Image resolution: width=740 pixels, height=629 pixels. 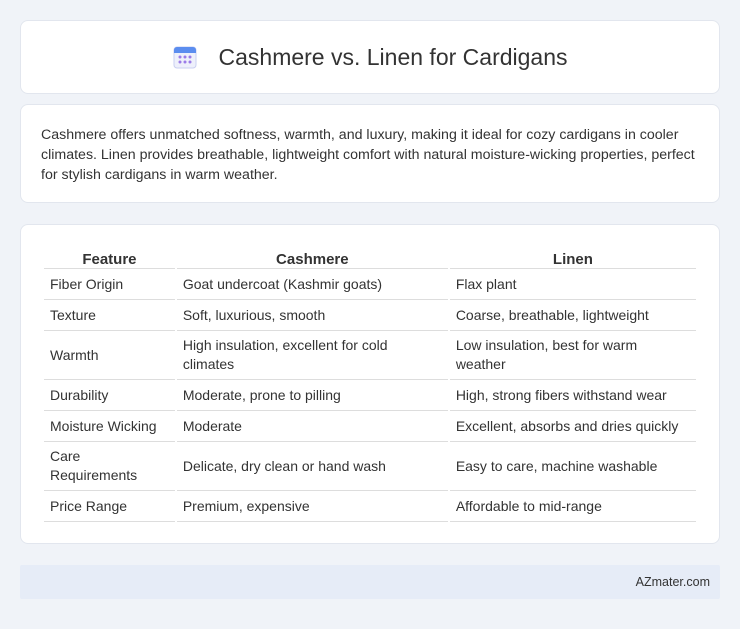 I want to click on title-card: Cashmere vs. Linen for Cardigans, so click(x=370, y=57).